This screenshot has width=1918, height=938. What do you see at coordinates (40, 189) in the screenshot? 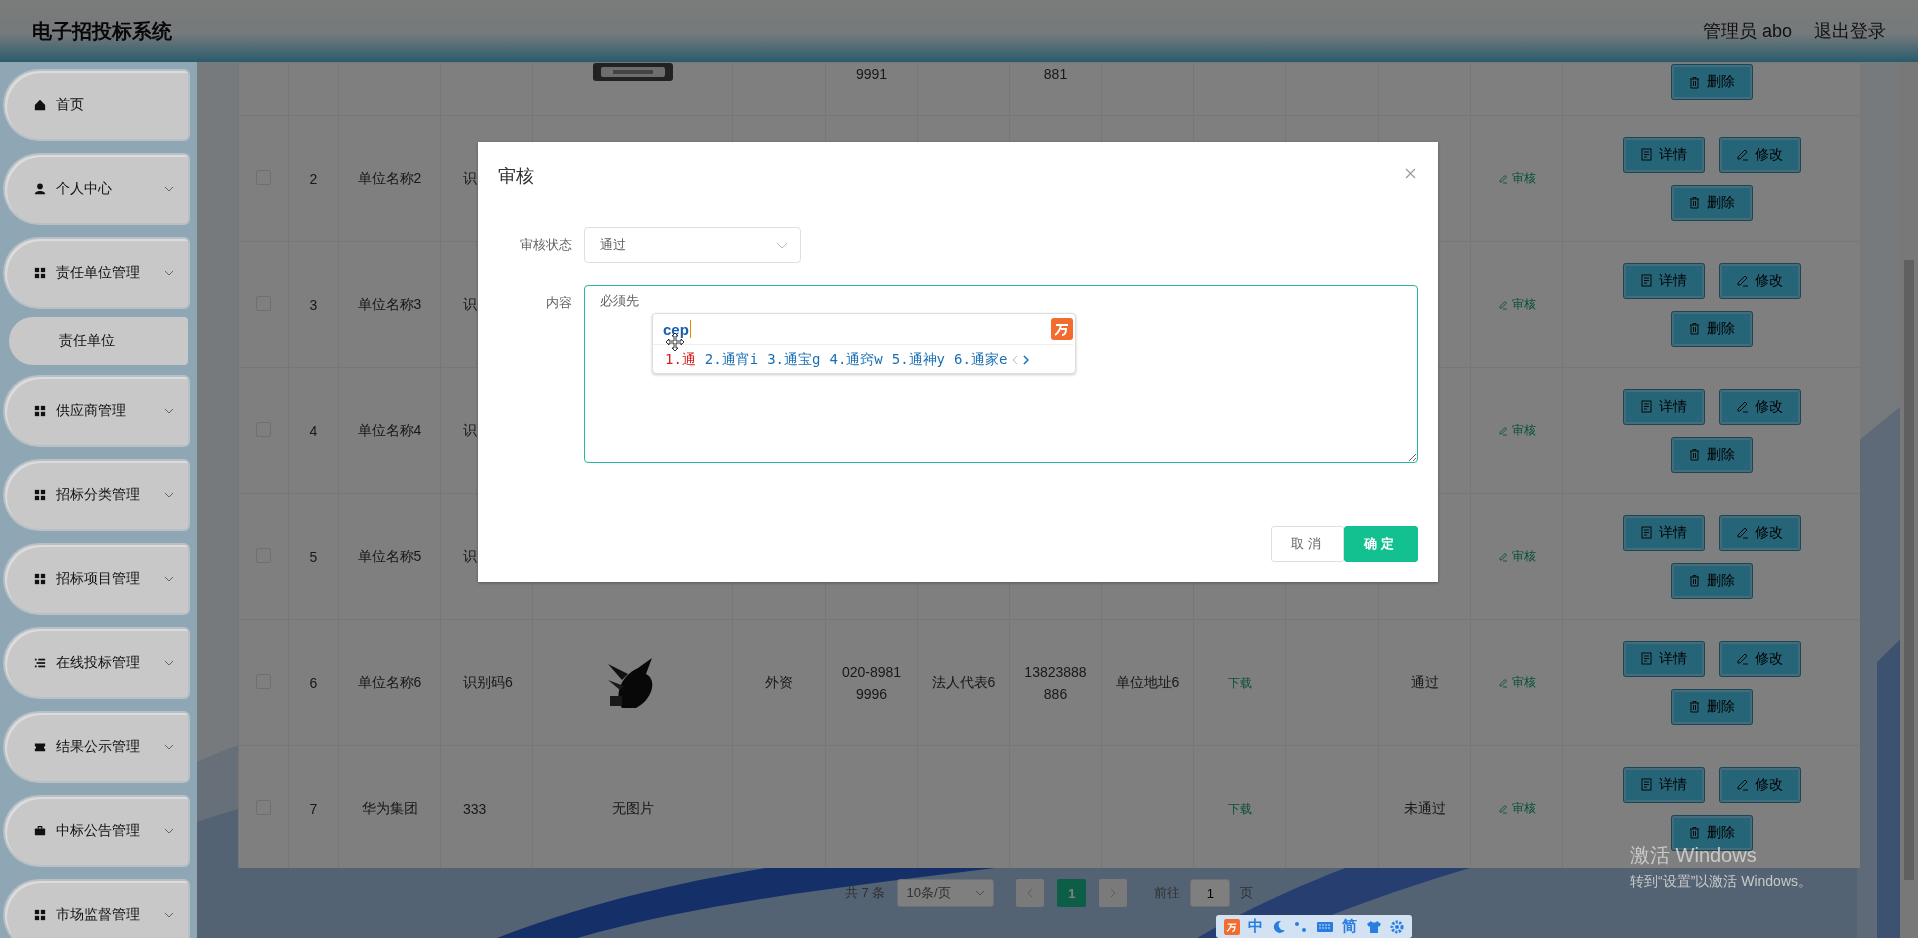
I see `user-icon` at bounding box center [40, 189].